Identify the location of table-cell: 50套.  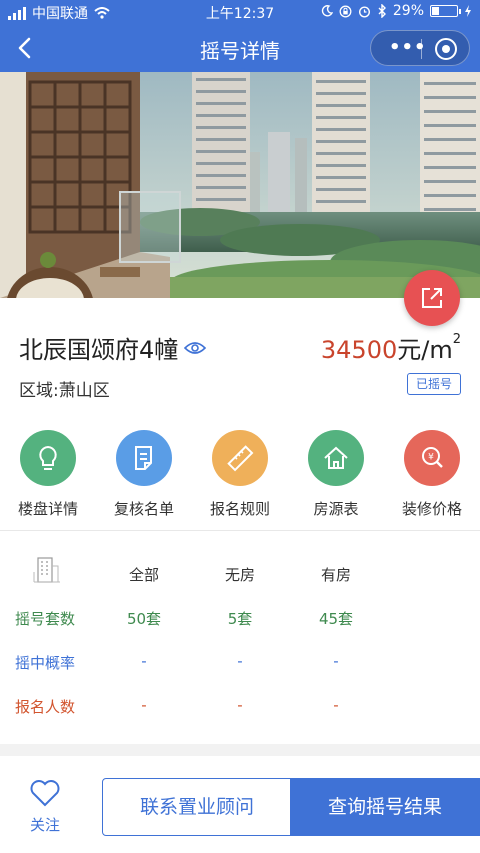
(144, 619).